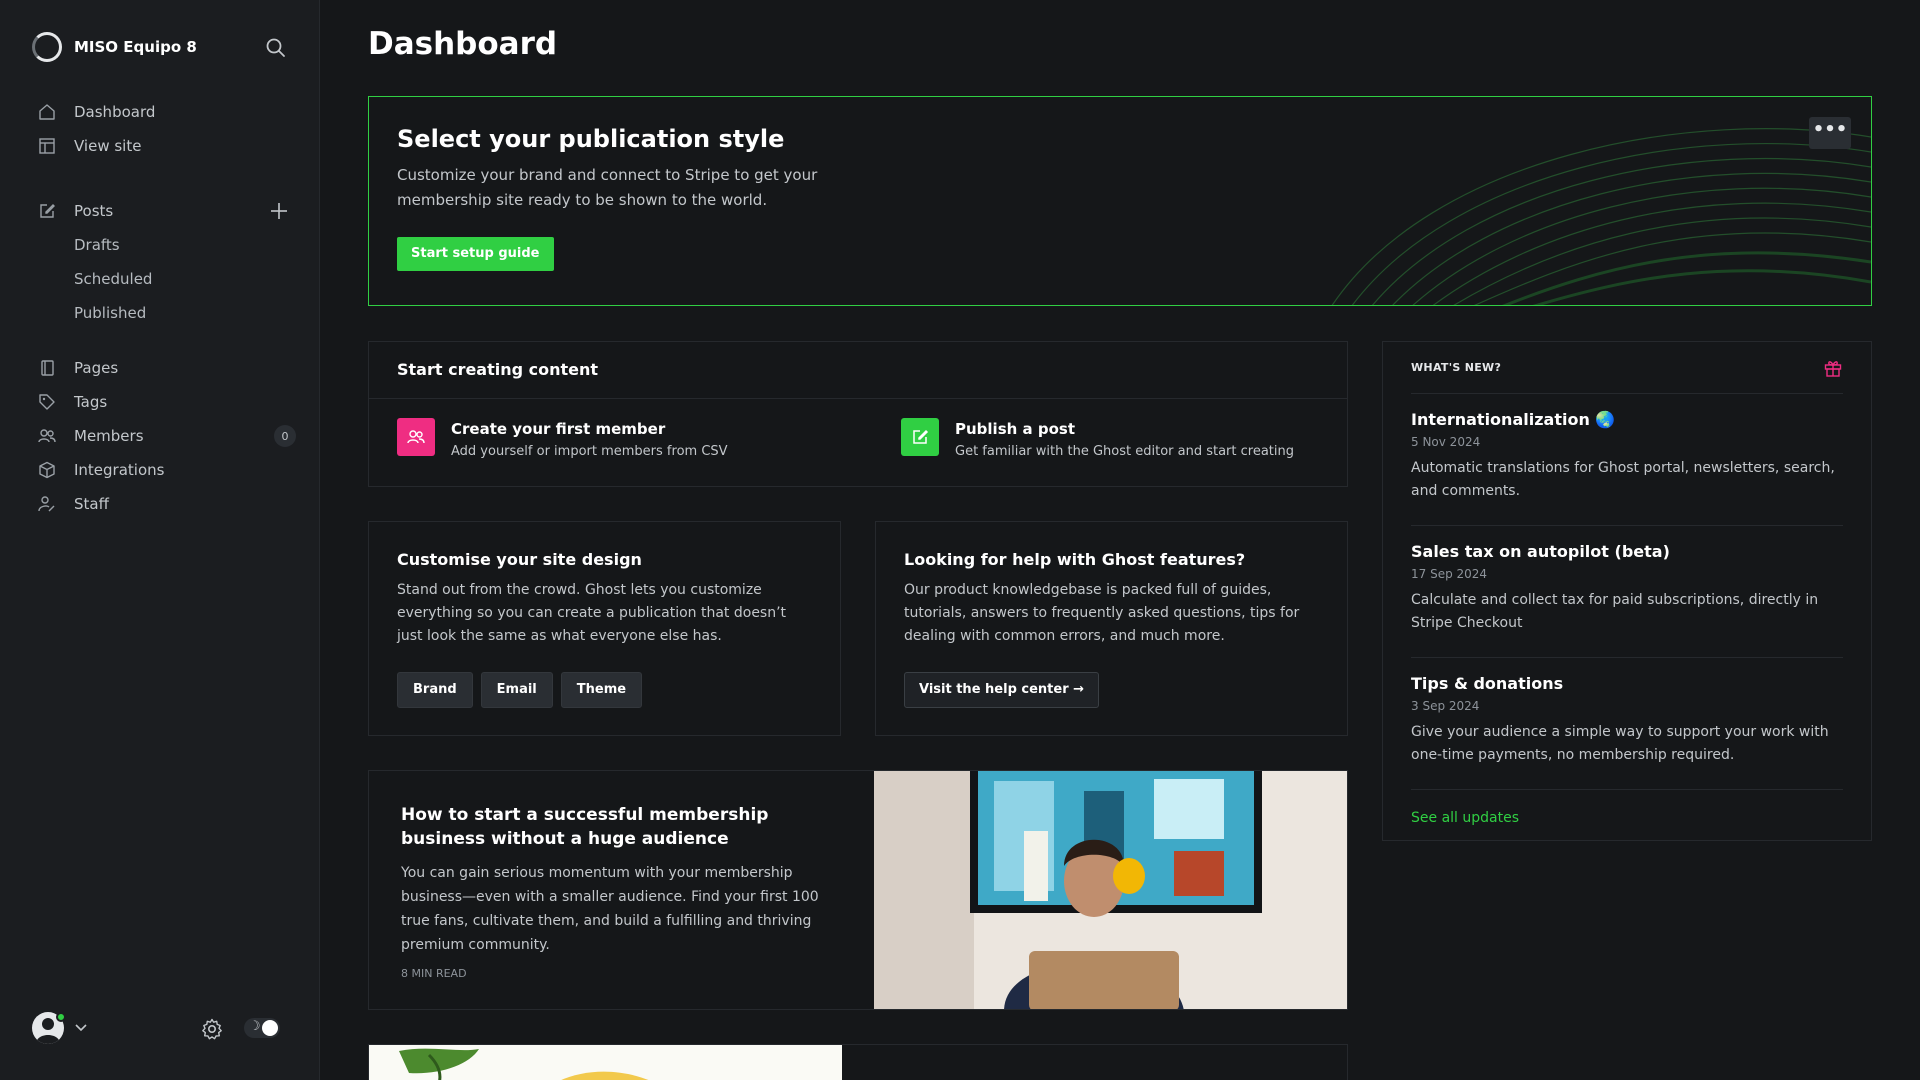 This screenshot has height=1080, width=1920. Describe the element at coordinates (434, 973) in the screenshot. I see `article-read-time: 8 MIN READ` at that location.